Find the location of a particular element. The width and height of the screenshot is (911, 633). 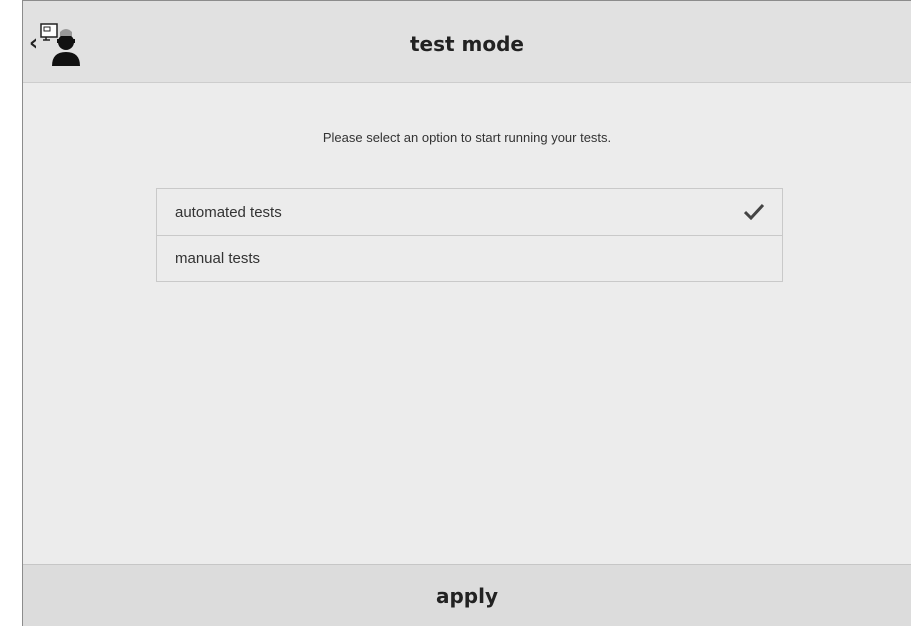

apply-button: apply is located at coordinates (467, 595).